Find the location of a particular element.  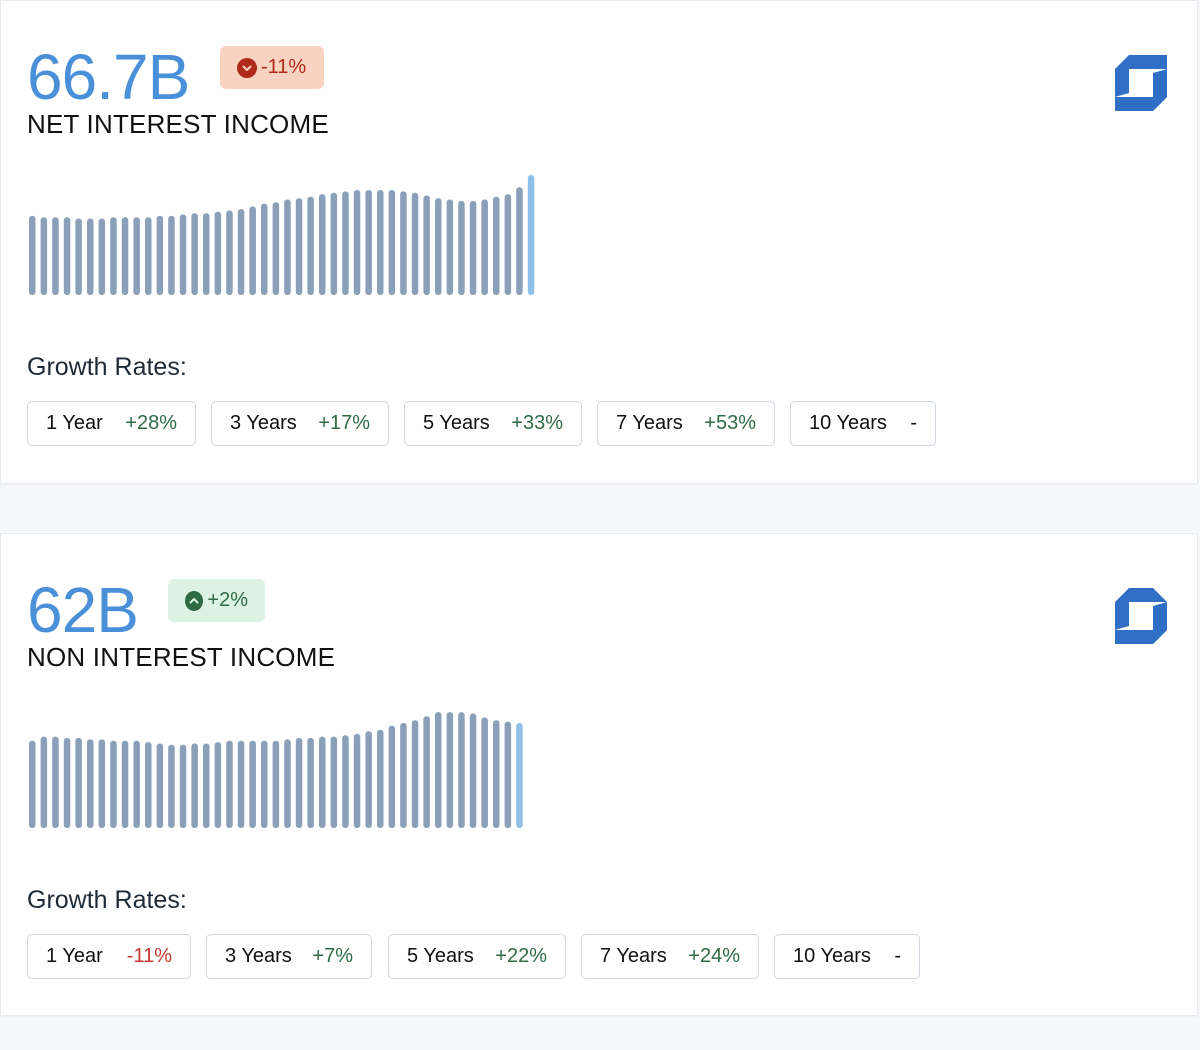

metric-value: 66.7B is located at coordinates (108, 77).